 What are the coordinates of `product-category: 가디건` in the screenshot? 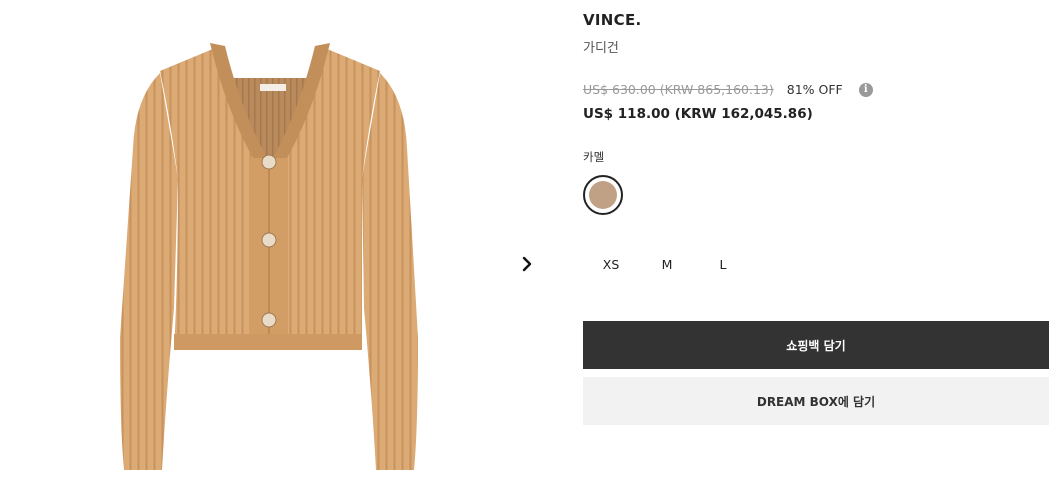 It's located at (601, 48).